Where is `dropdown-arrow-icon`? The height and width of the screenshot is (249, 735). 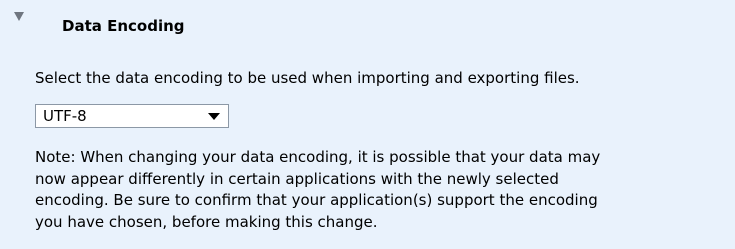
dropdown-arrow-icon is located at coordinates (214, 116).